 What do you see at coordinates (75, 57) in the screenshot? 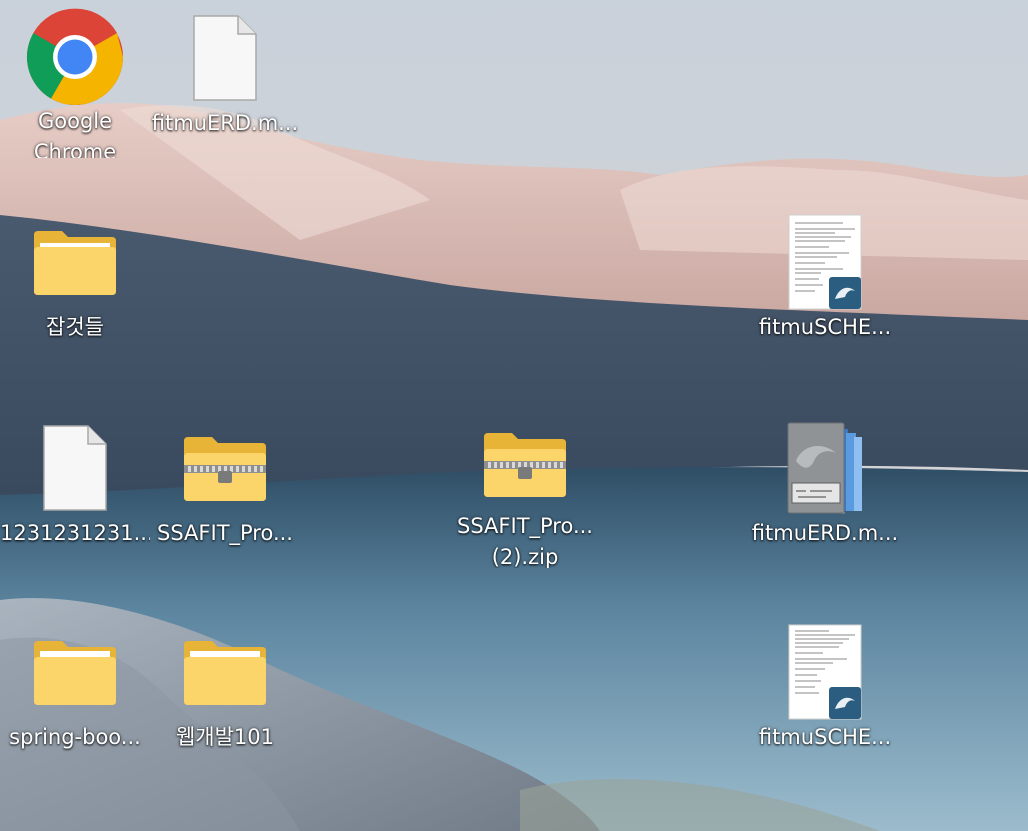
I see `chrome-icon` at bounding box center [75, 57].